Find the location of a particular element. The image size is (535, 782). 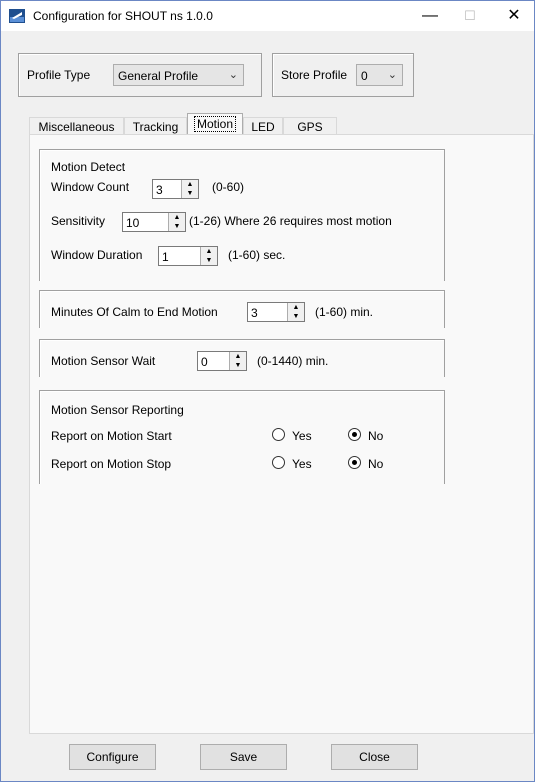

window-duration-range: (1-60) sec. is located at coordinates (257, 255).